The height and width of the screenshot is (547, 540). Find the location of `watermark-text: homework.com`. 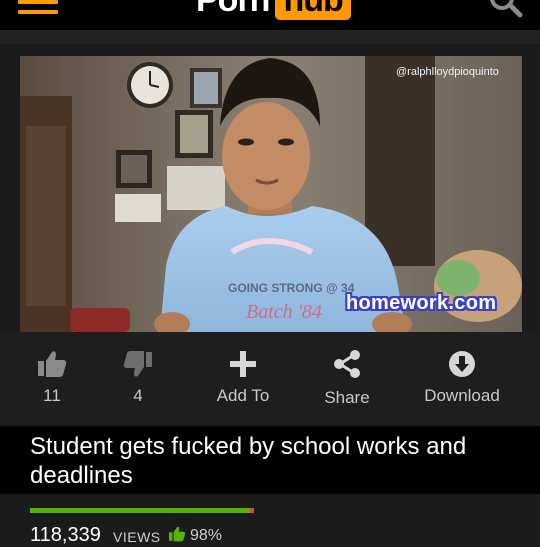

watermark-text: homework.com is located at coordinates (421, 303).